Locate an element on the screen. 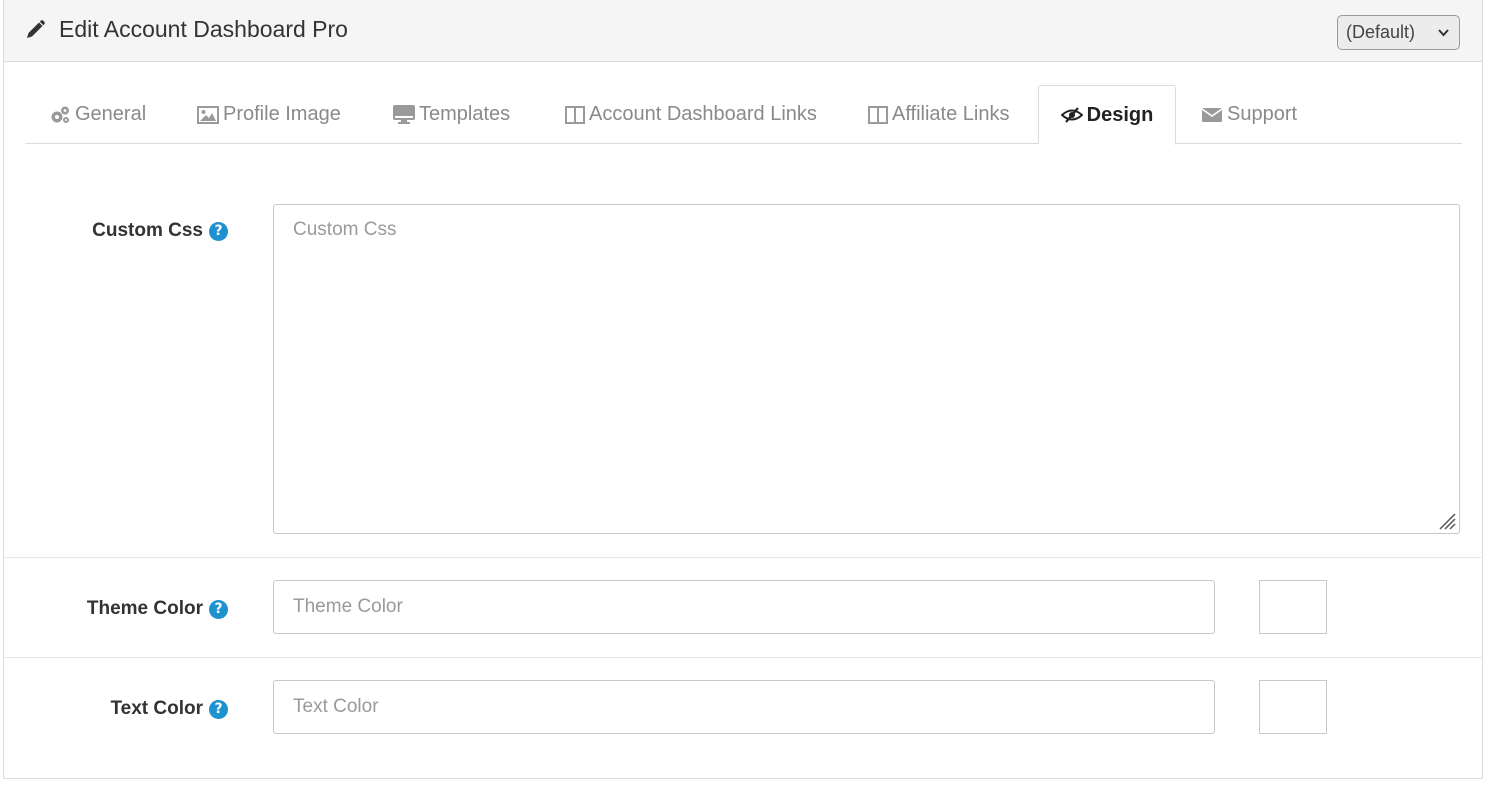  tab-account-dashboard-links: Account Dashboard Links is located at coordinates (691, 114).